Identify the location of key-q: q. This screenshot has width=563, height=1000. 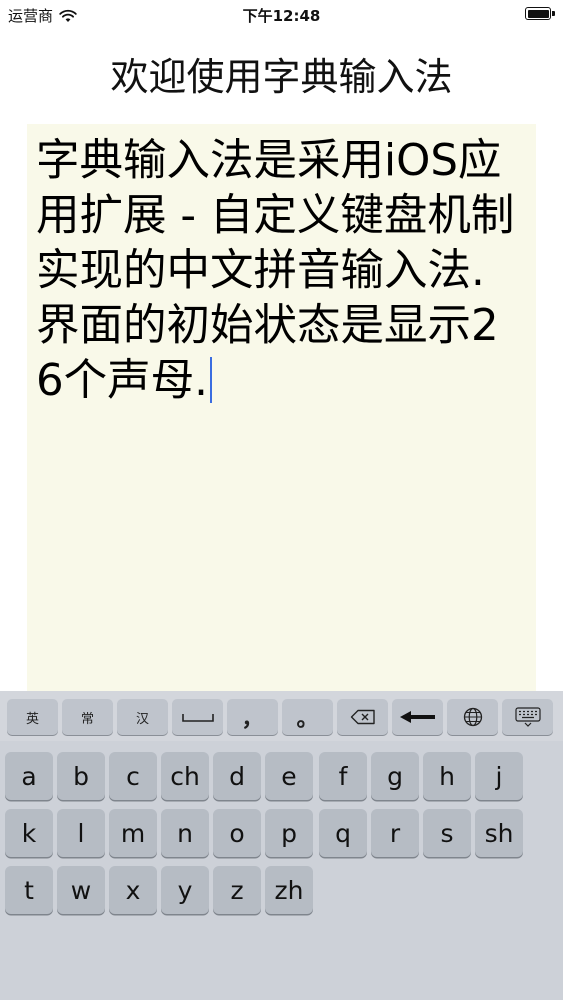
(343, 833).